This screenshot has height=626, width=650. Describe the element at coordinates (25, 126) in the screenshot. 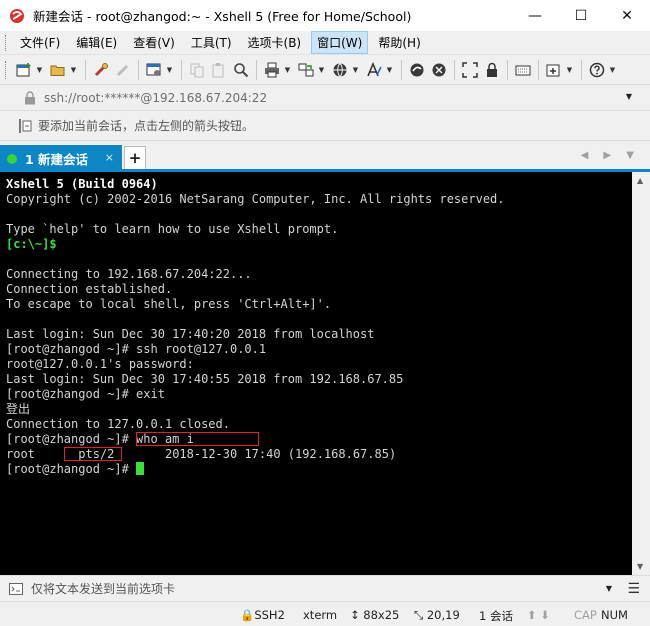

I see `add-session-arrow-icon` at that location.